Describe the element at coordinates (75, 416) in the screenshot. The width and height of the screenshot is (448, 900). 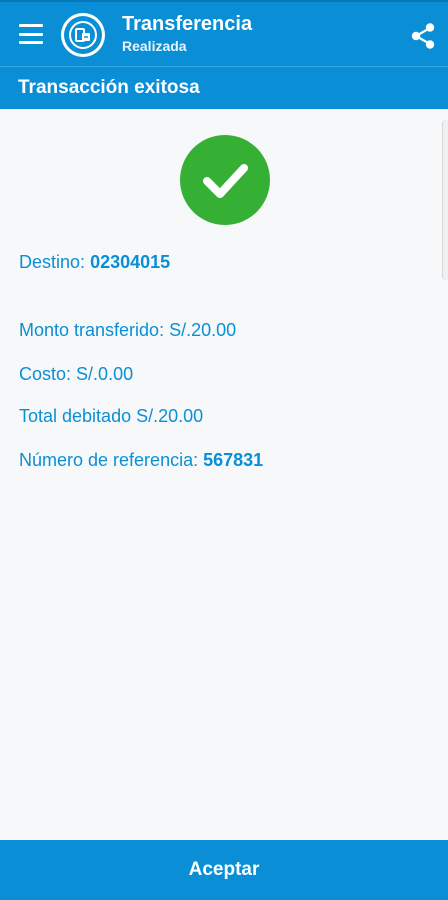
I see `total-label: Total debitado` at that location.